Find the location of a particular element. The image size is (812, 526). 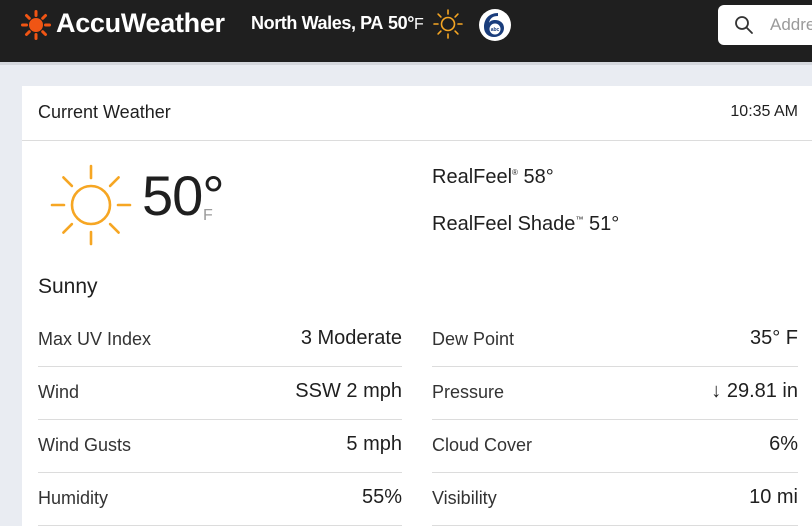

detail-row-pressure: Pressure ↓ 29.81 in is located at coordinates (615, 393).